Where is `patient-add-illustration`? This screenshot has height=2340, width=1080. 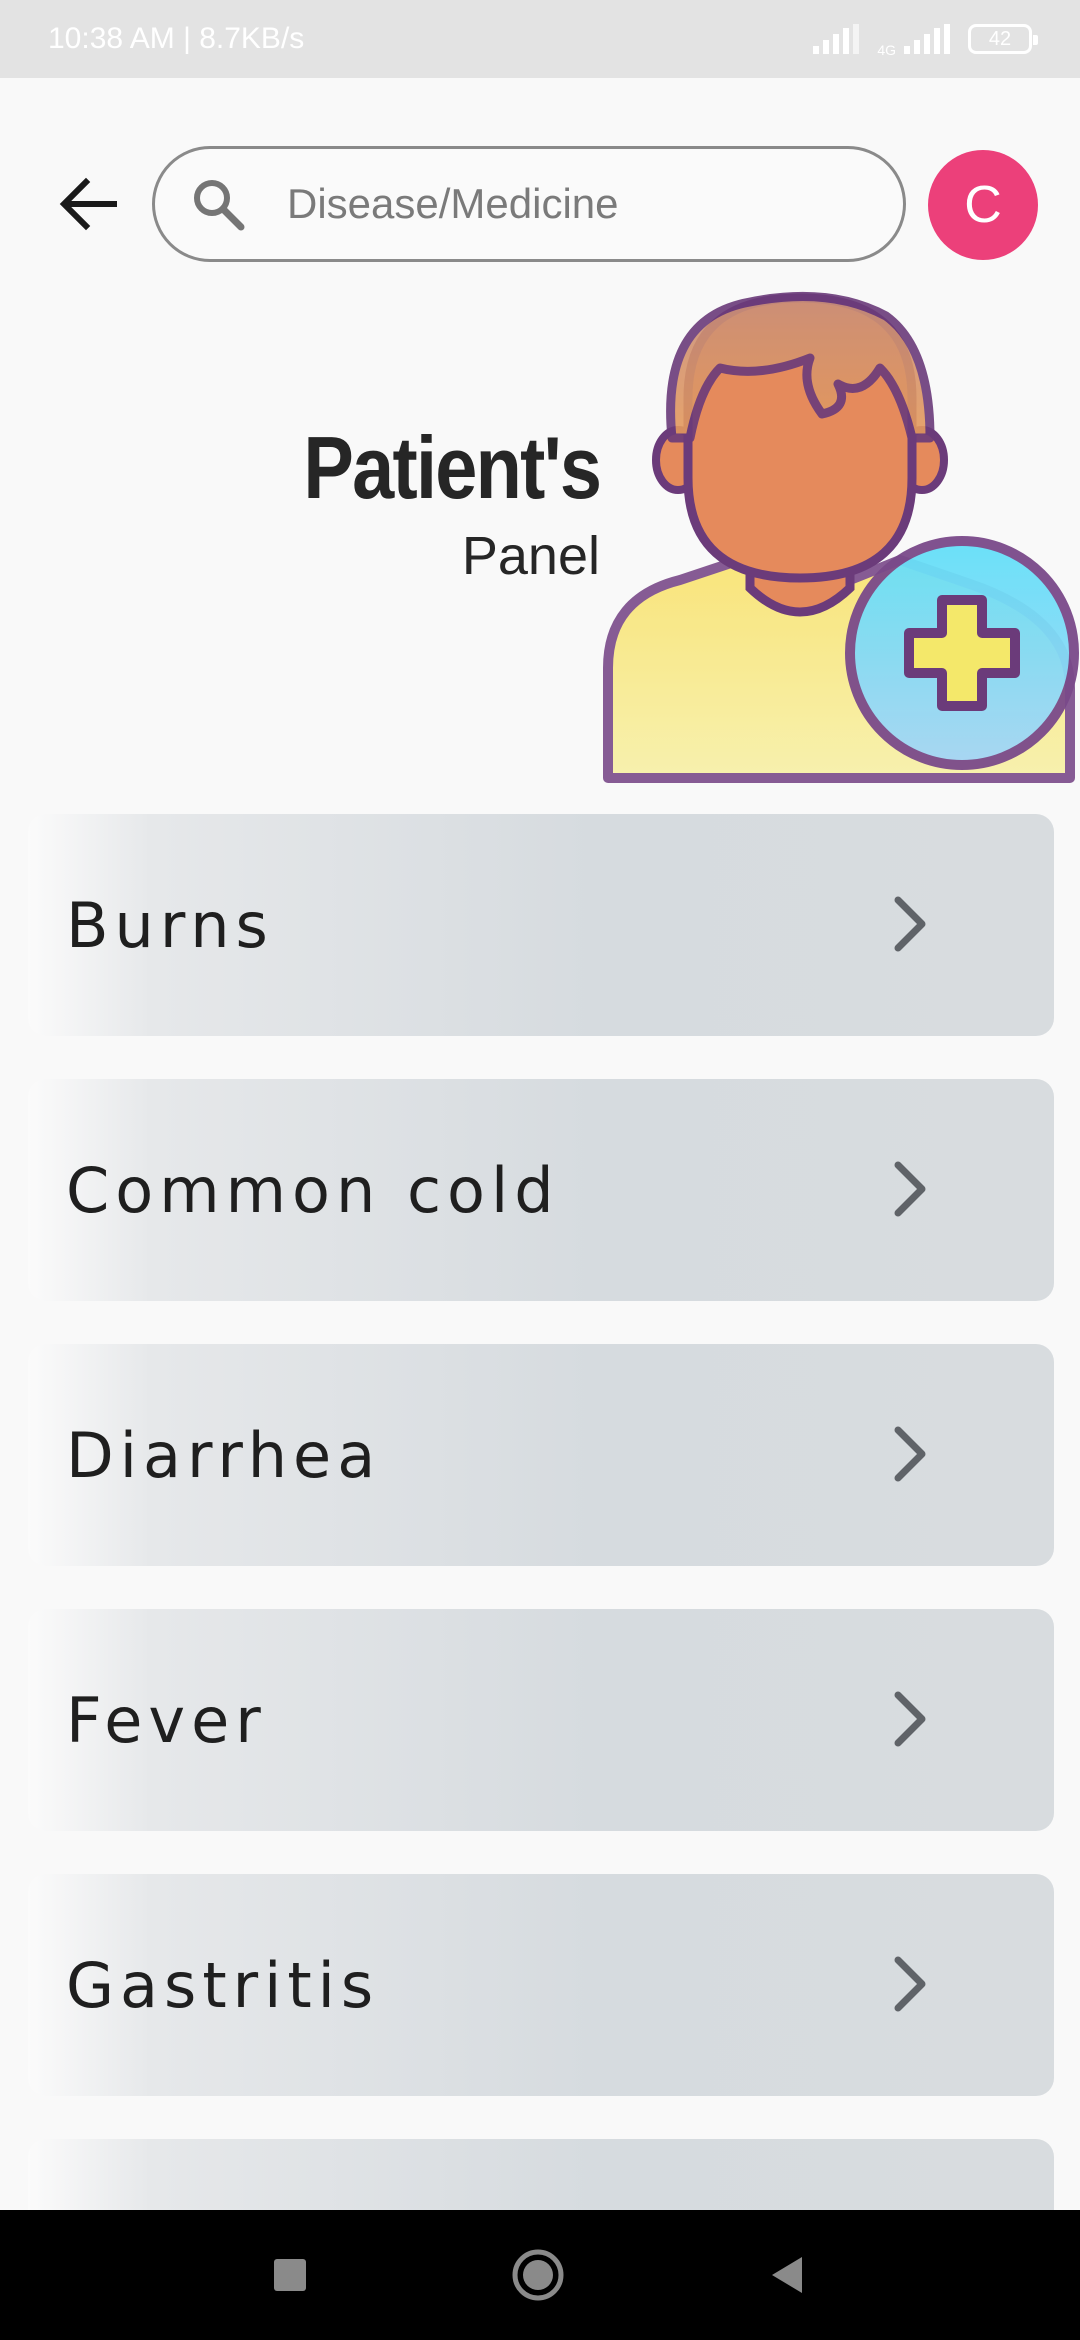 patient-add-illustration is located at coordinates (841, 537).